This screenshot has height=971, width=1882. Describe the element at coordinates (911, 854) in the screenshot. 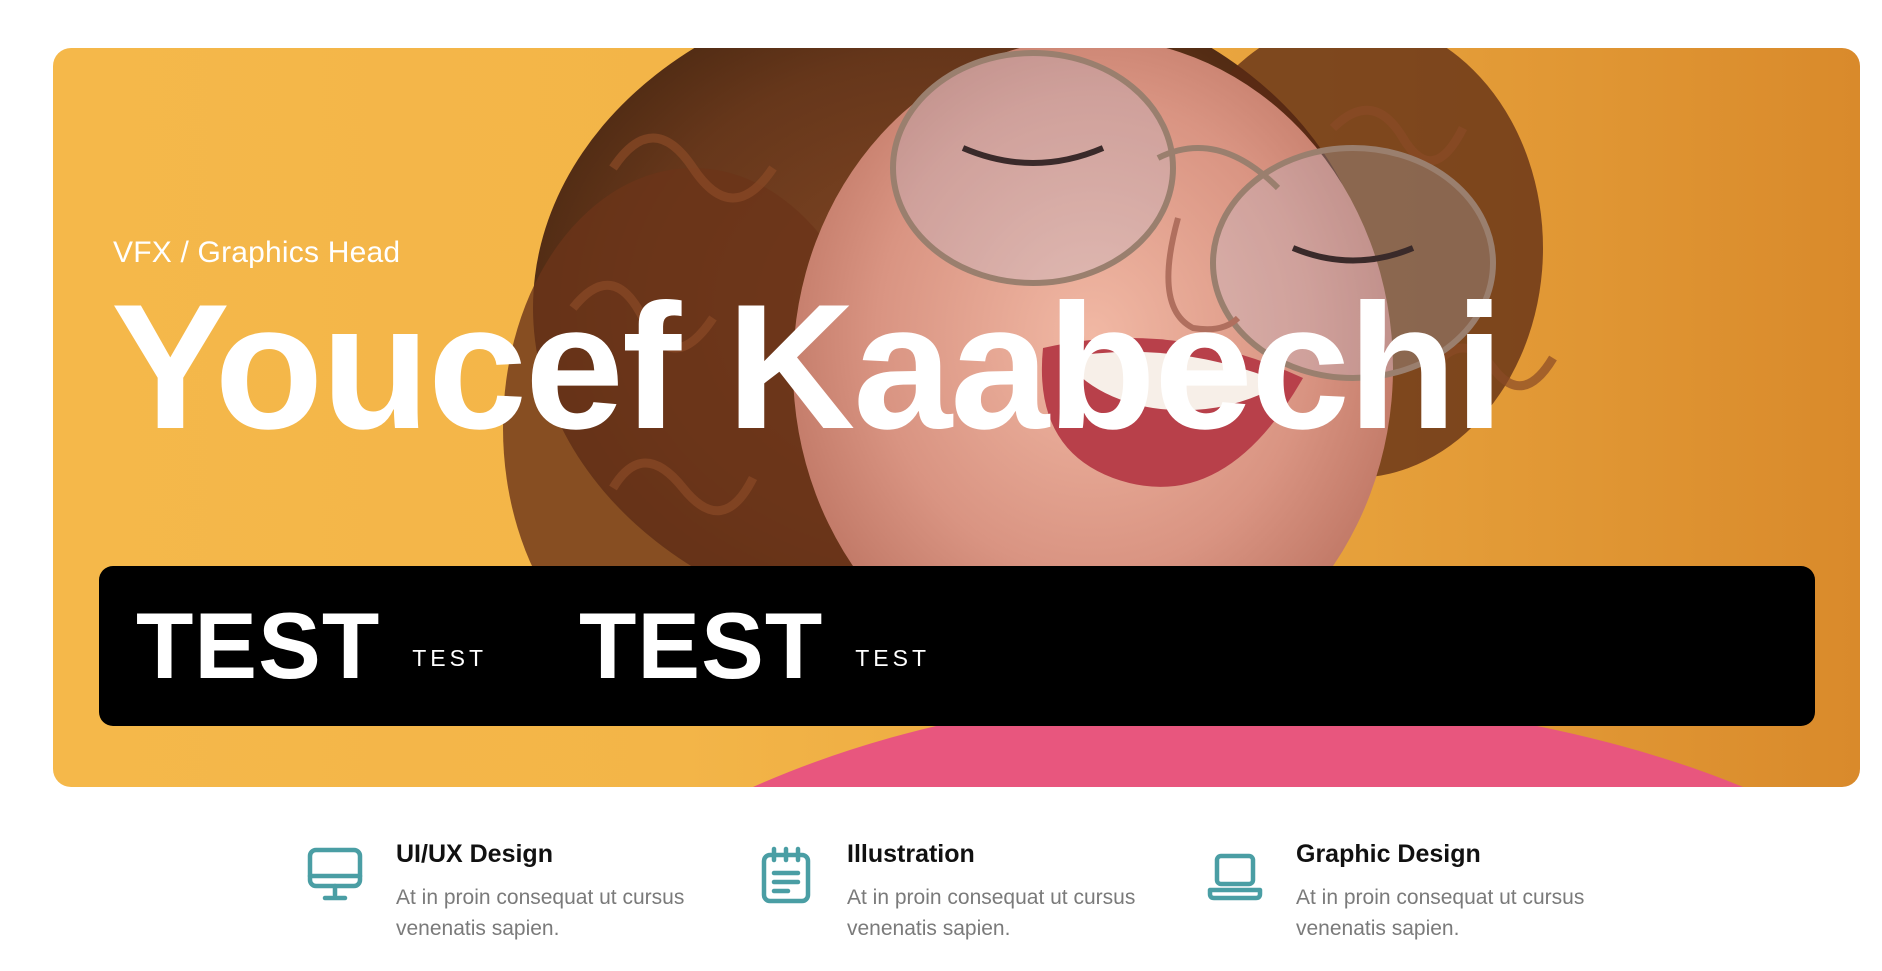

I see `service-title: Illustration` at that location.